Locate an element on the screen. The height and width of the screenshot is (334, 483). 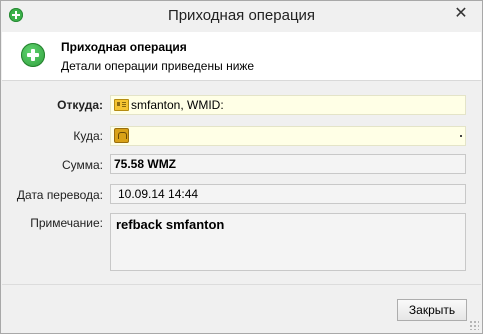
close-button: Закрыть is located at coordinates (432, 310).